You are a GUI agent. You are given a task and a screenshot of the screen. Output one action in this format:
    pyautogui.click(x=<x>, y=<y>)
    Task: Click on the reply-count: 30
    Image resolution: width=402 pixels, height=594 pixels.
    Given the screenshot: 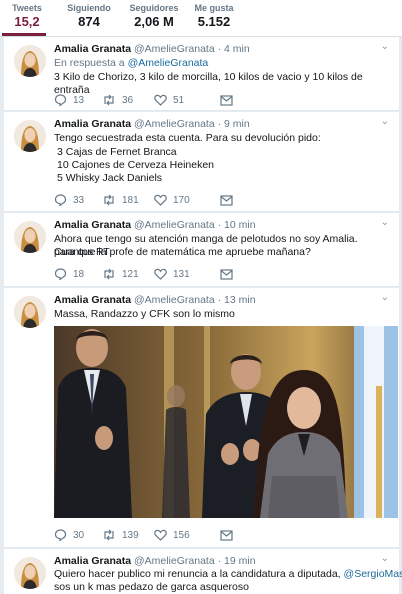 What is the action you would take?
    pyautogui.click(x=79, y=535)
    